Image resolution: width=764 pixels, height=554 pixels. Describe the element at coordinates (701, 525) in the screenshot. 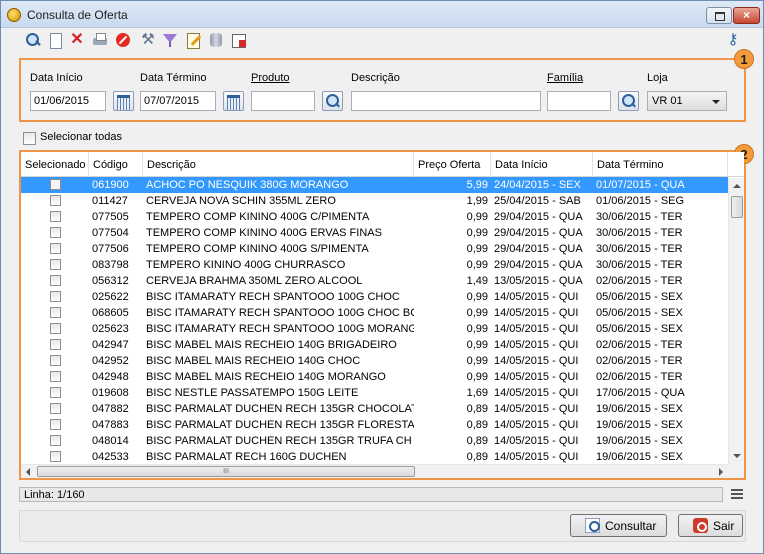

I see `exit-icon` at that location.